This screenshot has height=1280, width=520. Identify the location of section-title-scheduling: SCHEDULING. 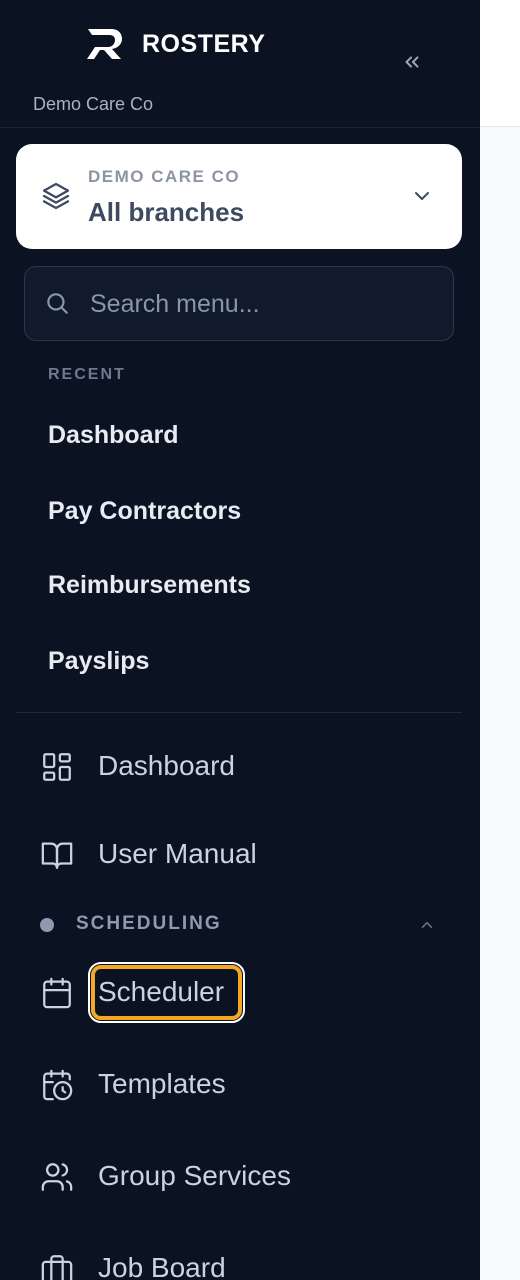
(149, 924).